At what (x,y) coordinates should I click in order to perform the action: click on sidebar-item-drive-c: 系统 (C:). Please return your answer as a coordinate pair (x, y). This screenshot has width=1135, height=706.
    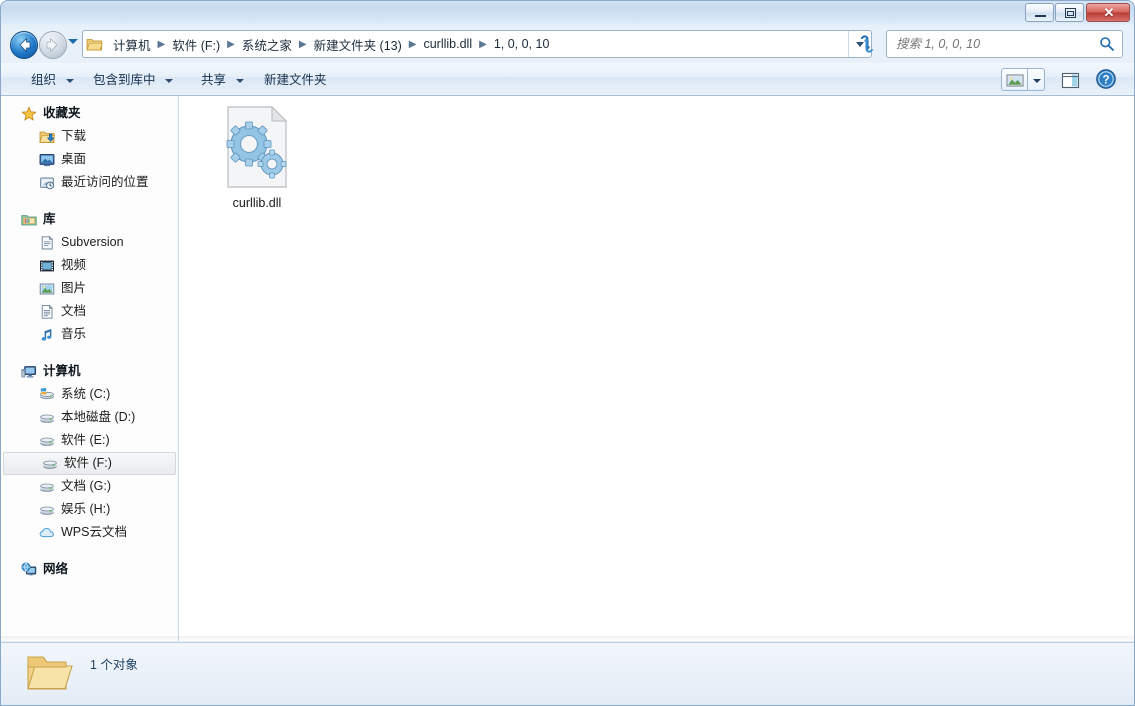
    Looking at the image, I should click on (89, 394).